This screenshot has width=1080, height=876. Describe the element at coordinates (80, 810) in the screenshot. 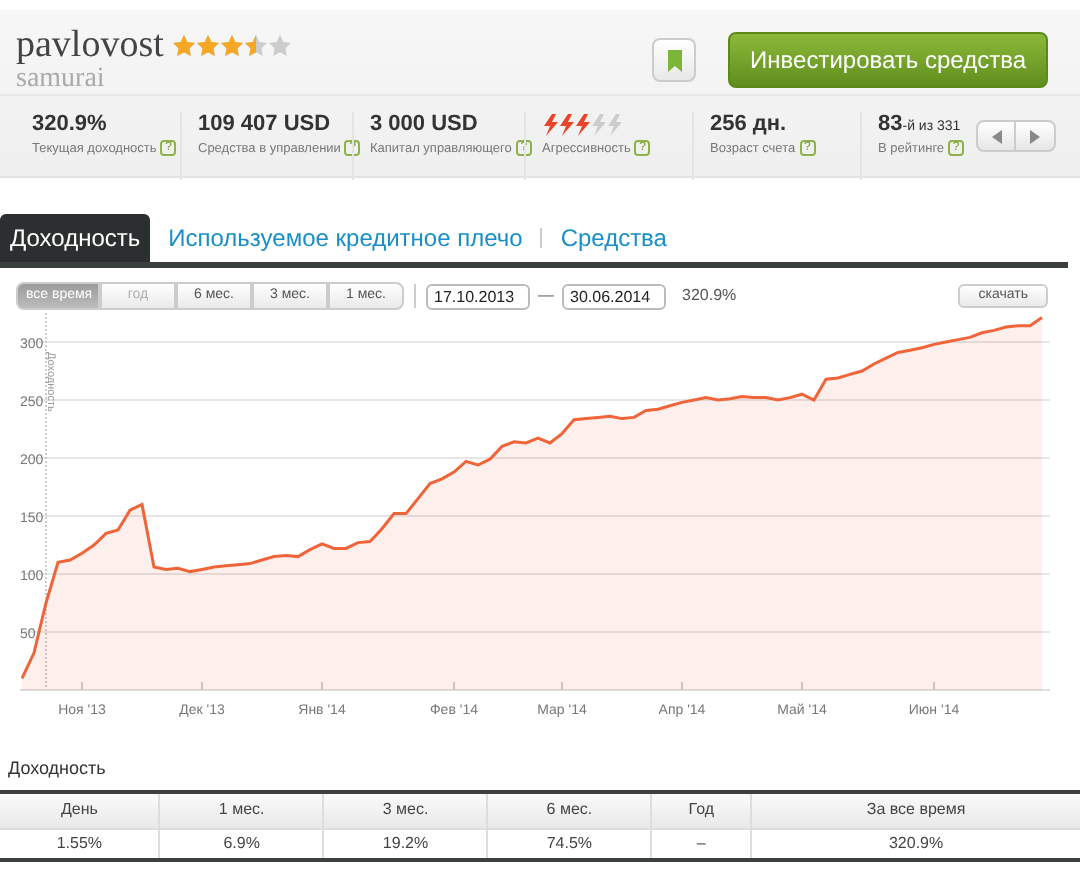

I see `column-header: День` at that location.